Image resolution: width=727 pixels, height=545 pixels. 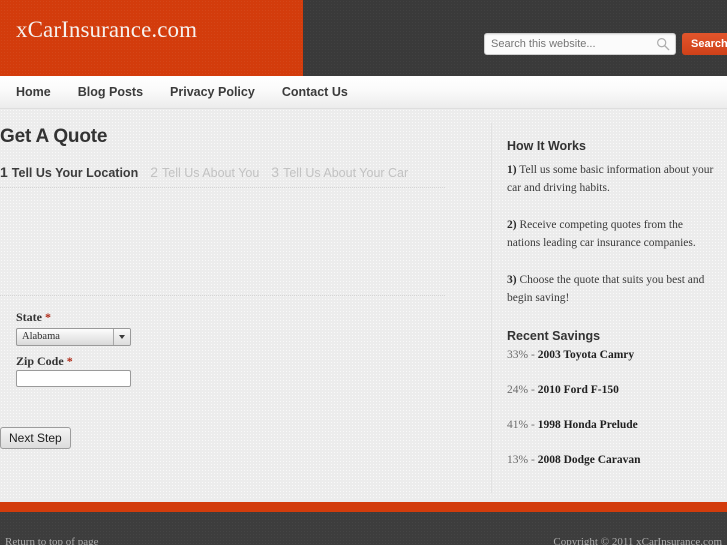 I want to click on step-3-label: Tell Us About Your Car, so click(x=346, y=173).